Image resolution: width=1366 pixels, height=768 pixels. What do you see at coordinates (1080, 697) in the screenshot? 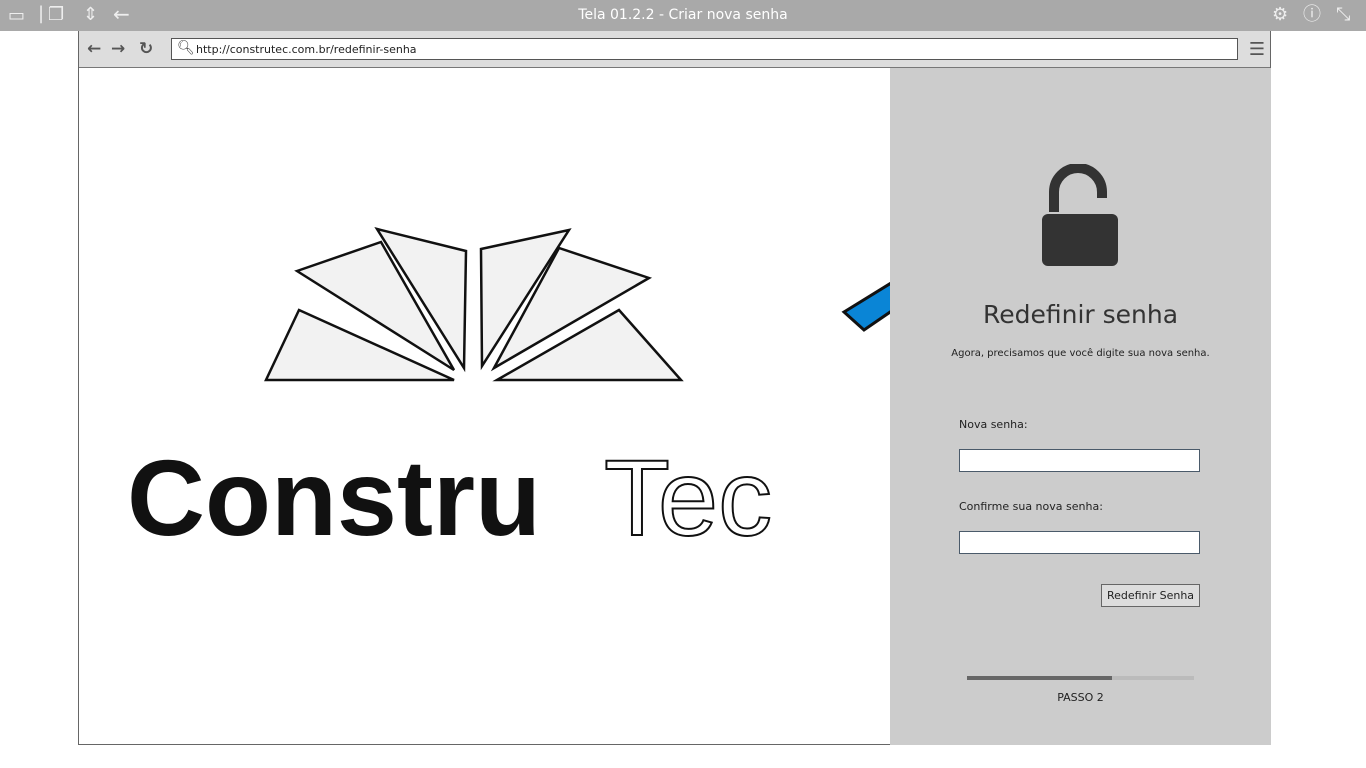
I see `step-label: PASSO 2` at bounding box center [1080, 697].